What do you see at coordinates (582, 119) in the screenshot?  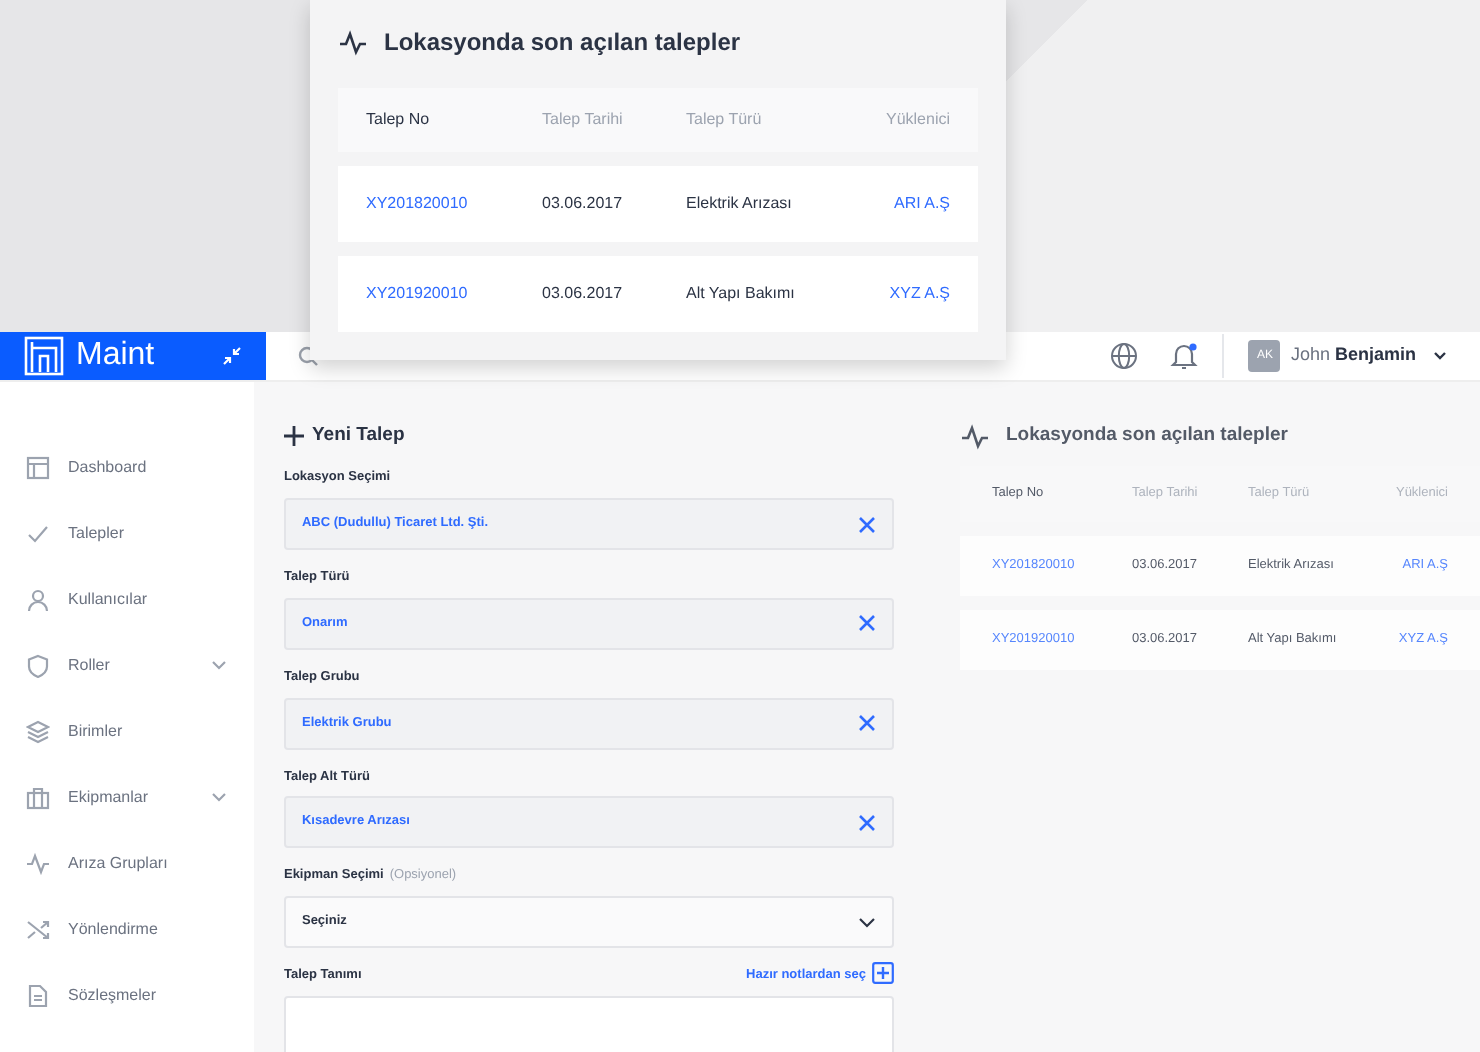 I see `column-header: Talep Tarihi` at bounding box center [582, 119].